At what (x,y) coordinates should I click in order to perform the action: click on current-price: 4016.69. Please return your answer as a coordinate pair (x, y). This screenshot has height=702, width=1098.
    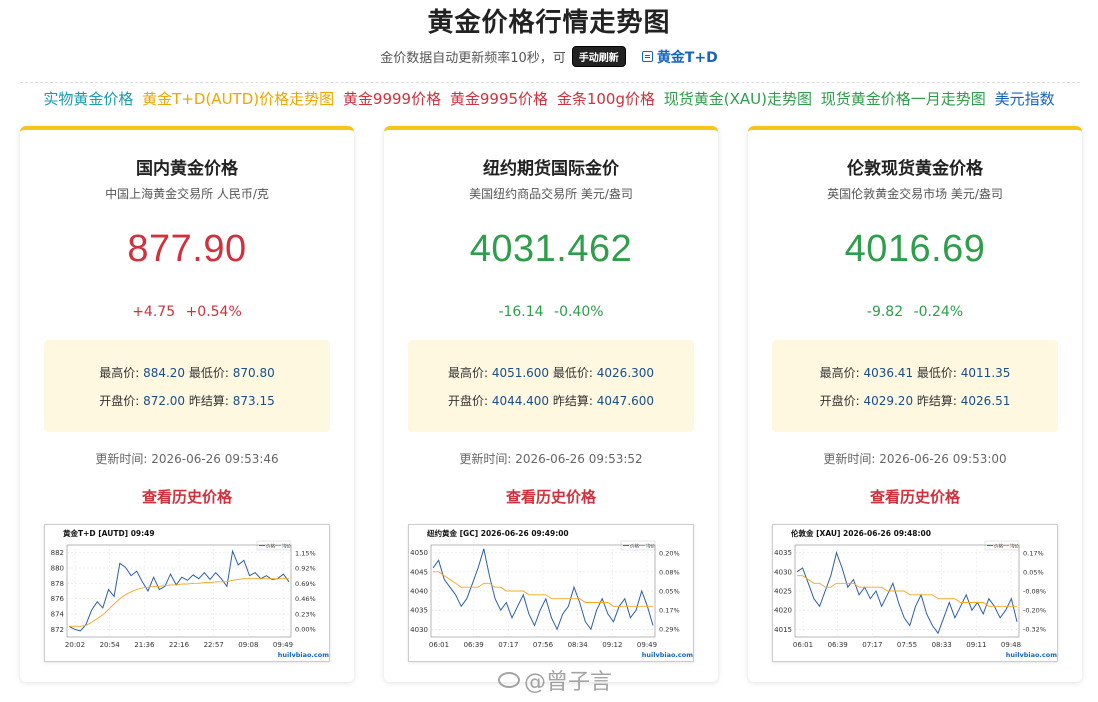
    Looking at the image, I should click on (915, 249).